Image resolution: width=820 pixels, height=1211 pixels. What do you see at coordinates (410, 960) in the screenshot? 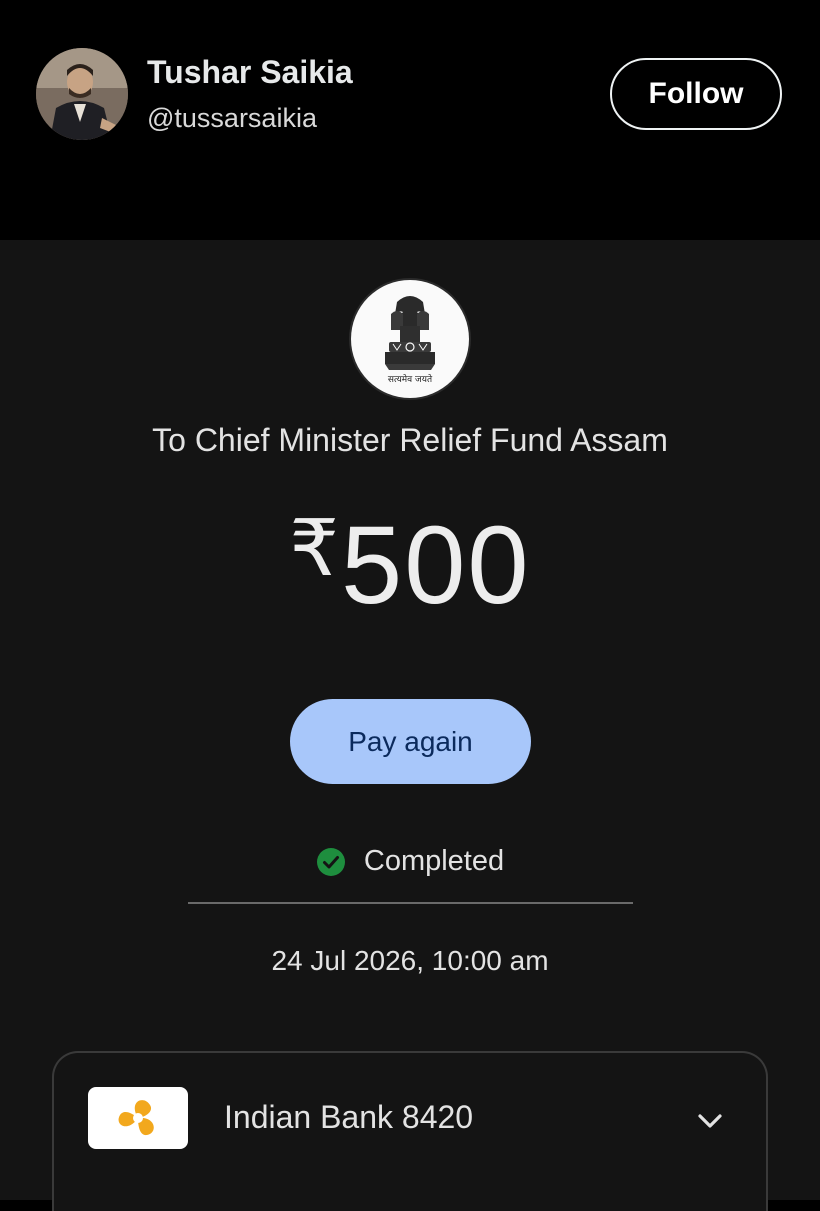
I see `transaction-datetime: 24 Jul 2026, 10:00 am` at bounding box center [410, 960].